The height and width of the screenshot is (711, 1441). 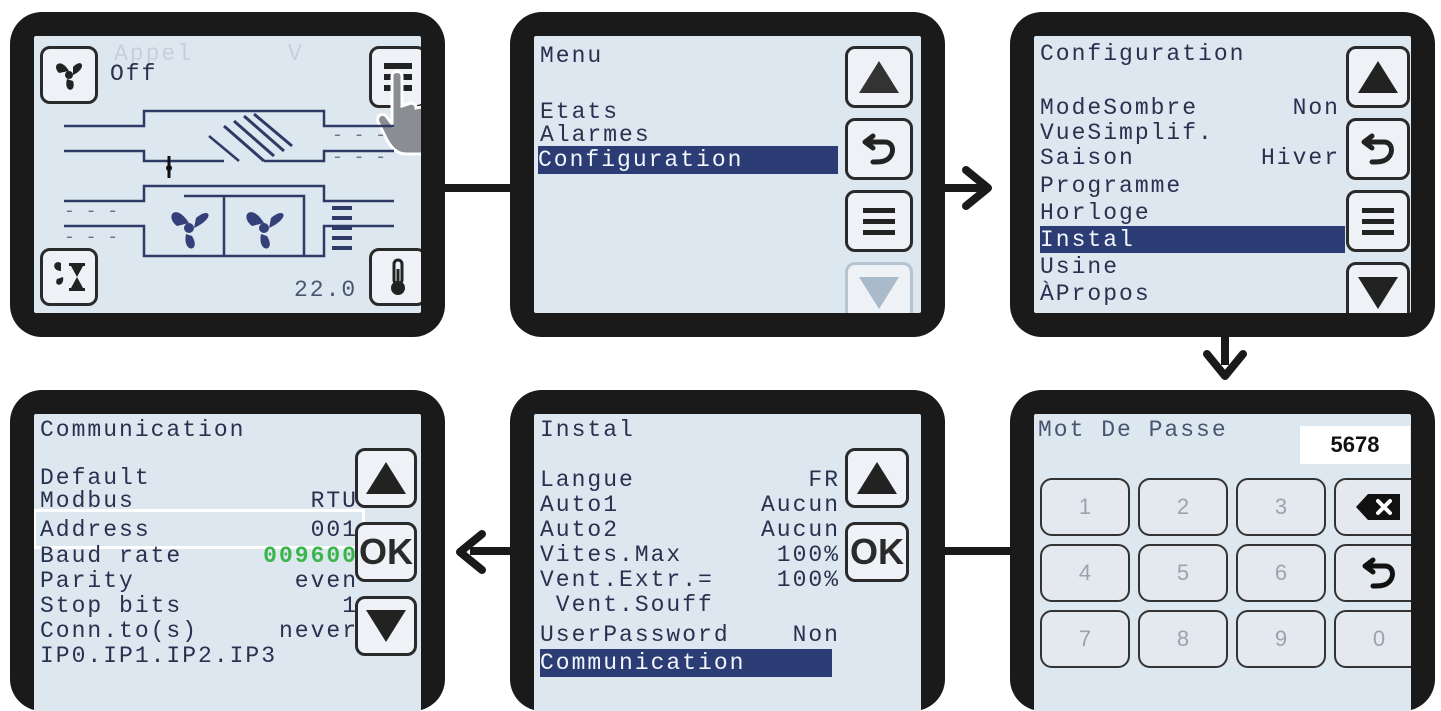 I want to click on password-field: 5678, so click(x=1355, y=445).